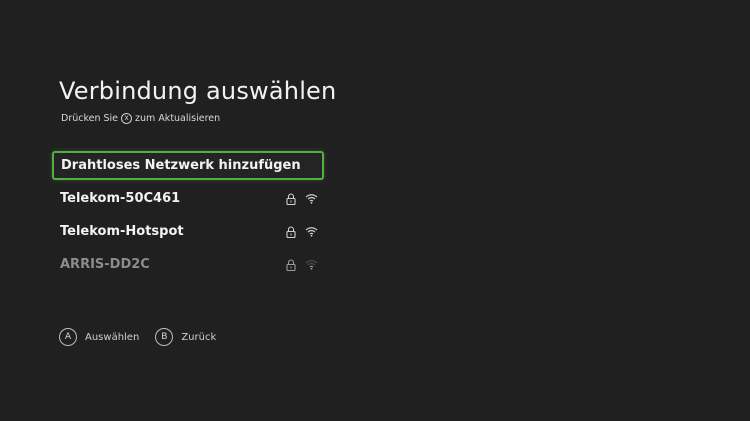  What do you see at coordinates (188, 198) in the screenshot?
I see `network-item-telekom-50c461: Telekom-50C461` at bounding box center [188, 198].